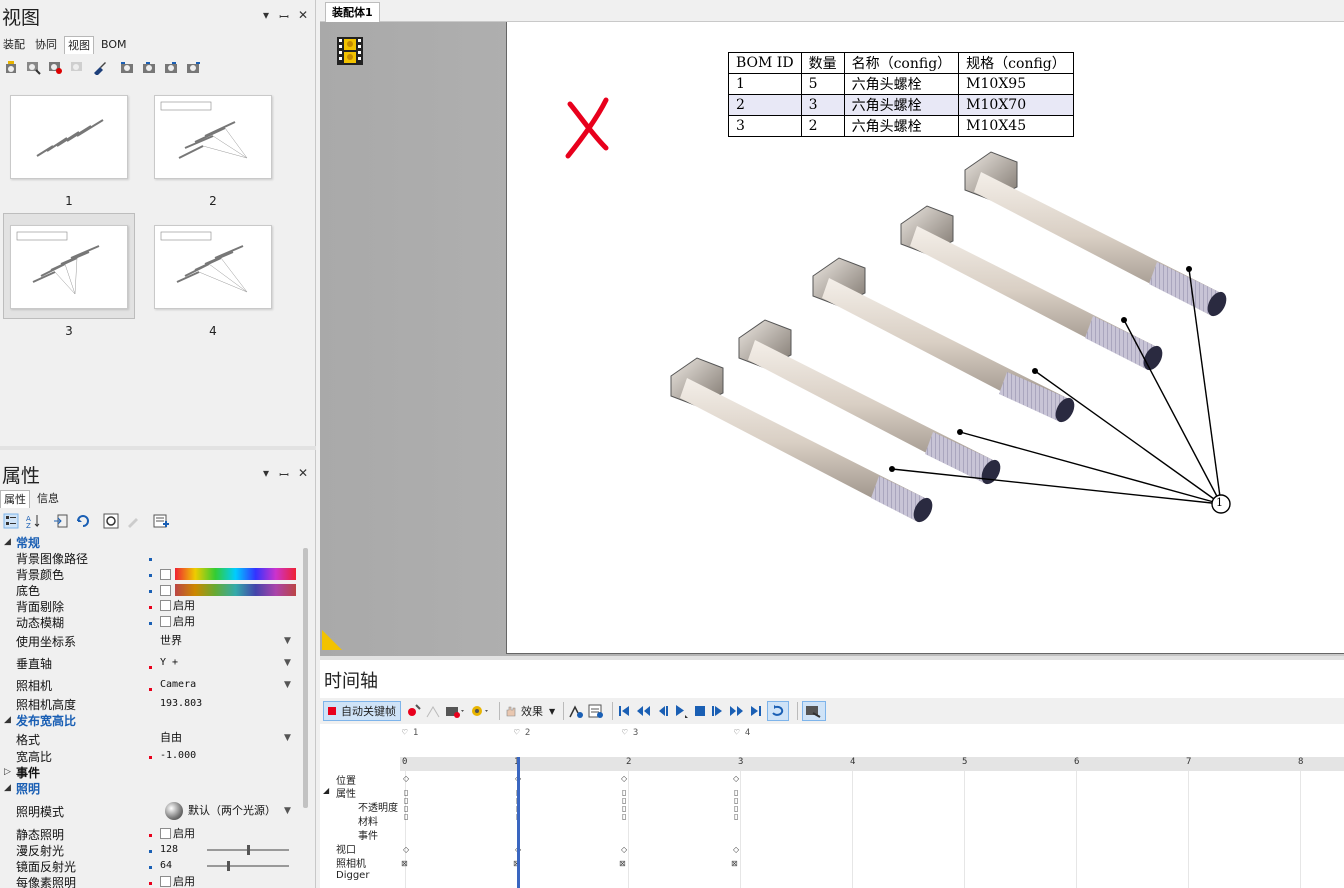 The height and width of the screenshot is (888, 1344). What do you see at coordinates (158, 834) in the screenshot?
I see `prop-static-lighting: 静态照明 启用` at bounding box center [158, 834].